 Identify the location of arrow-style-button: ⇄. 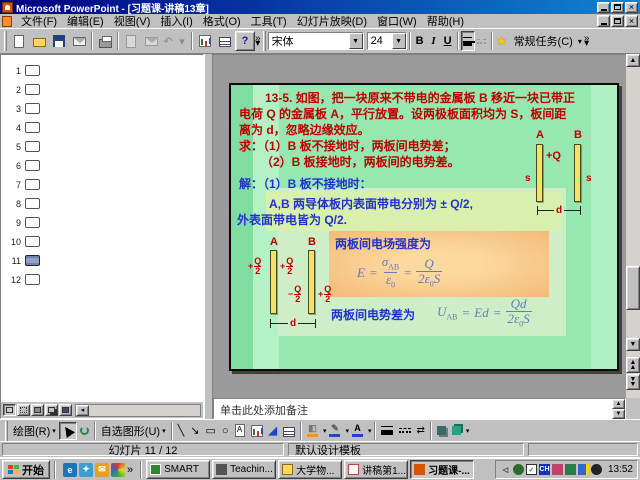
(421, 431).